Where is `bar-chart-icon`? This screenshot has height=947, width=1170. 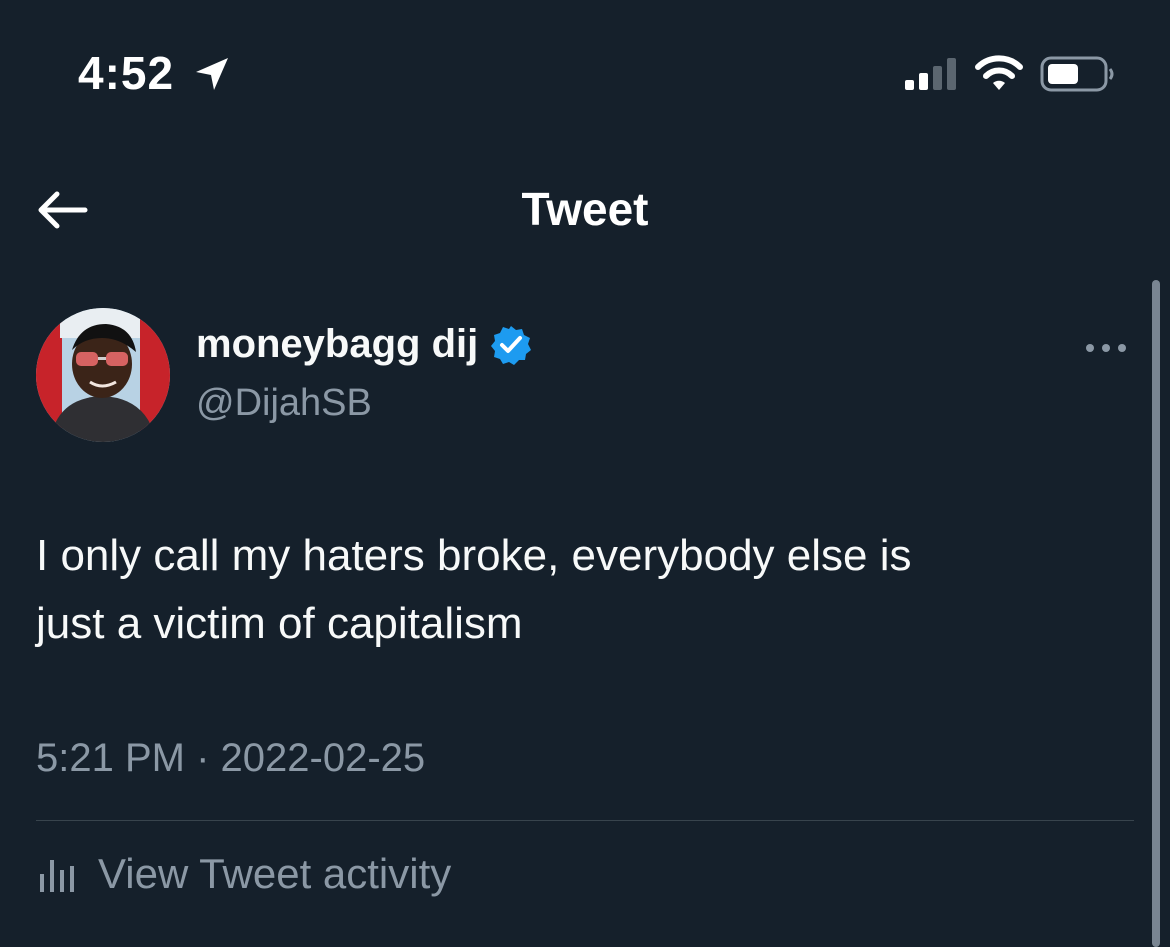 bar-chart-icon is located at coordinates (57, 876).